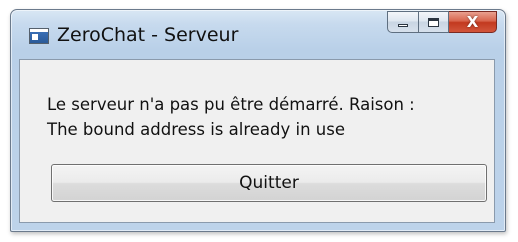  What do you see at coordinates (39, 36) in the screenshot?
I see `app-window-icon` at bounding box center [39, 36].